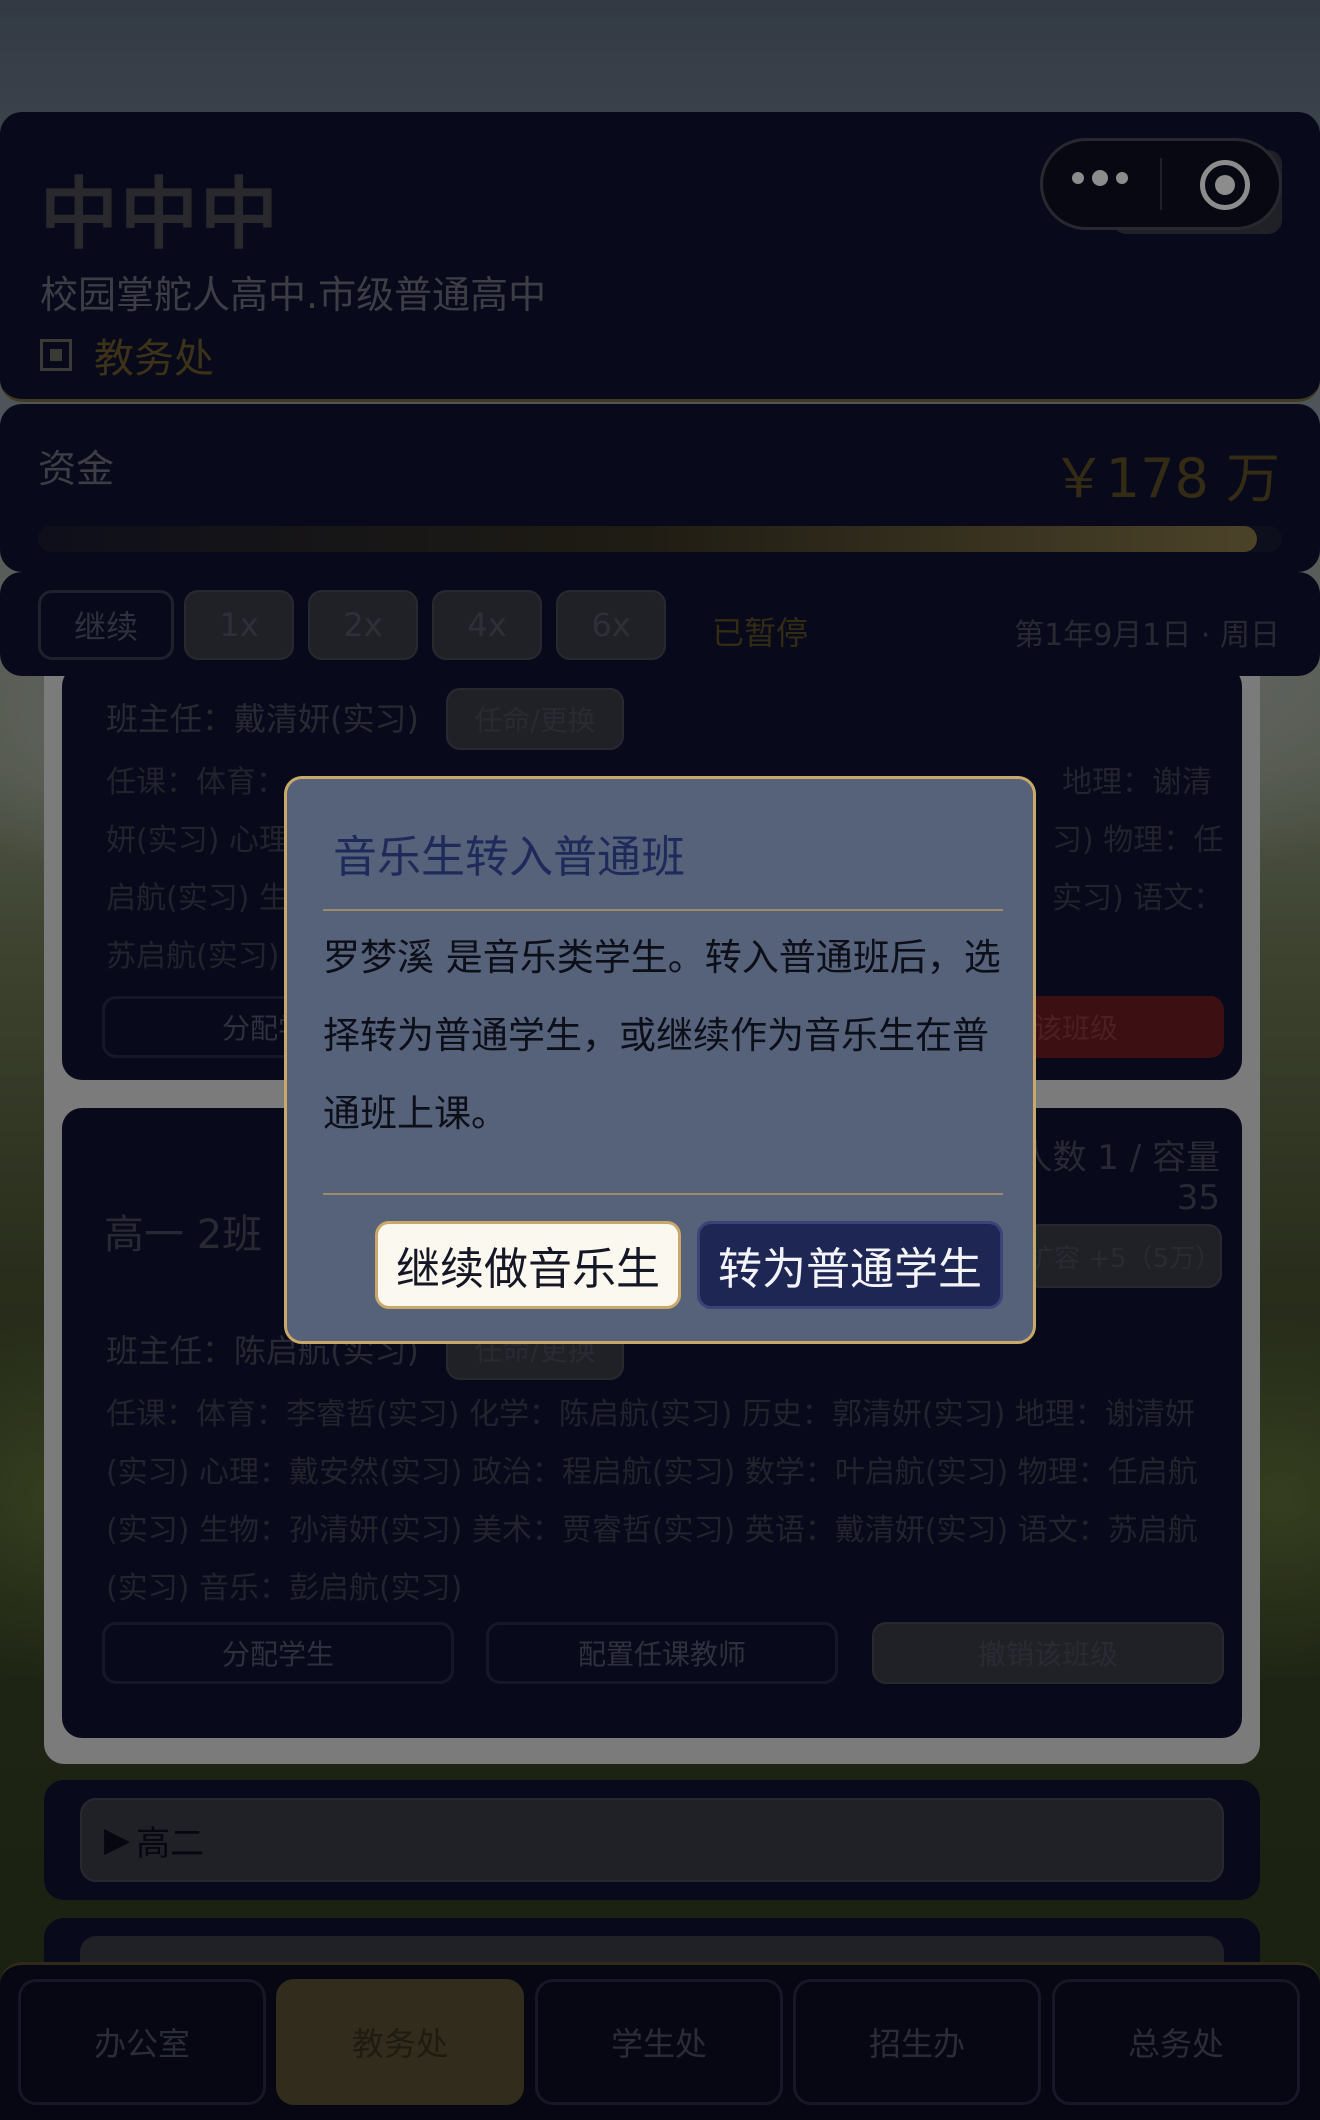  I want to click on dialog-divider-bottom, so click(663, 1194).